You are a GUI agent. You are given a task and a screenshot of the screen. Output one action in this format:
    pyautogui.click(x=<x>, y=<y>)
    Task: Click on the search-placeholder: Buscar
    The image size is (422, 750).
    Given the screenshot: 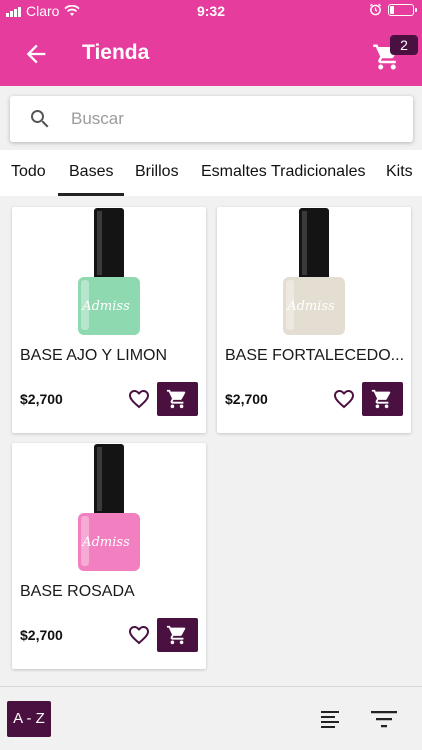 What is the action you would take?
    pyautogui.click(x=97, y=118)
    